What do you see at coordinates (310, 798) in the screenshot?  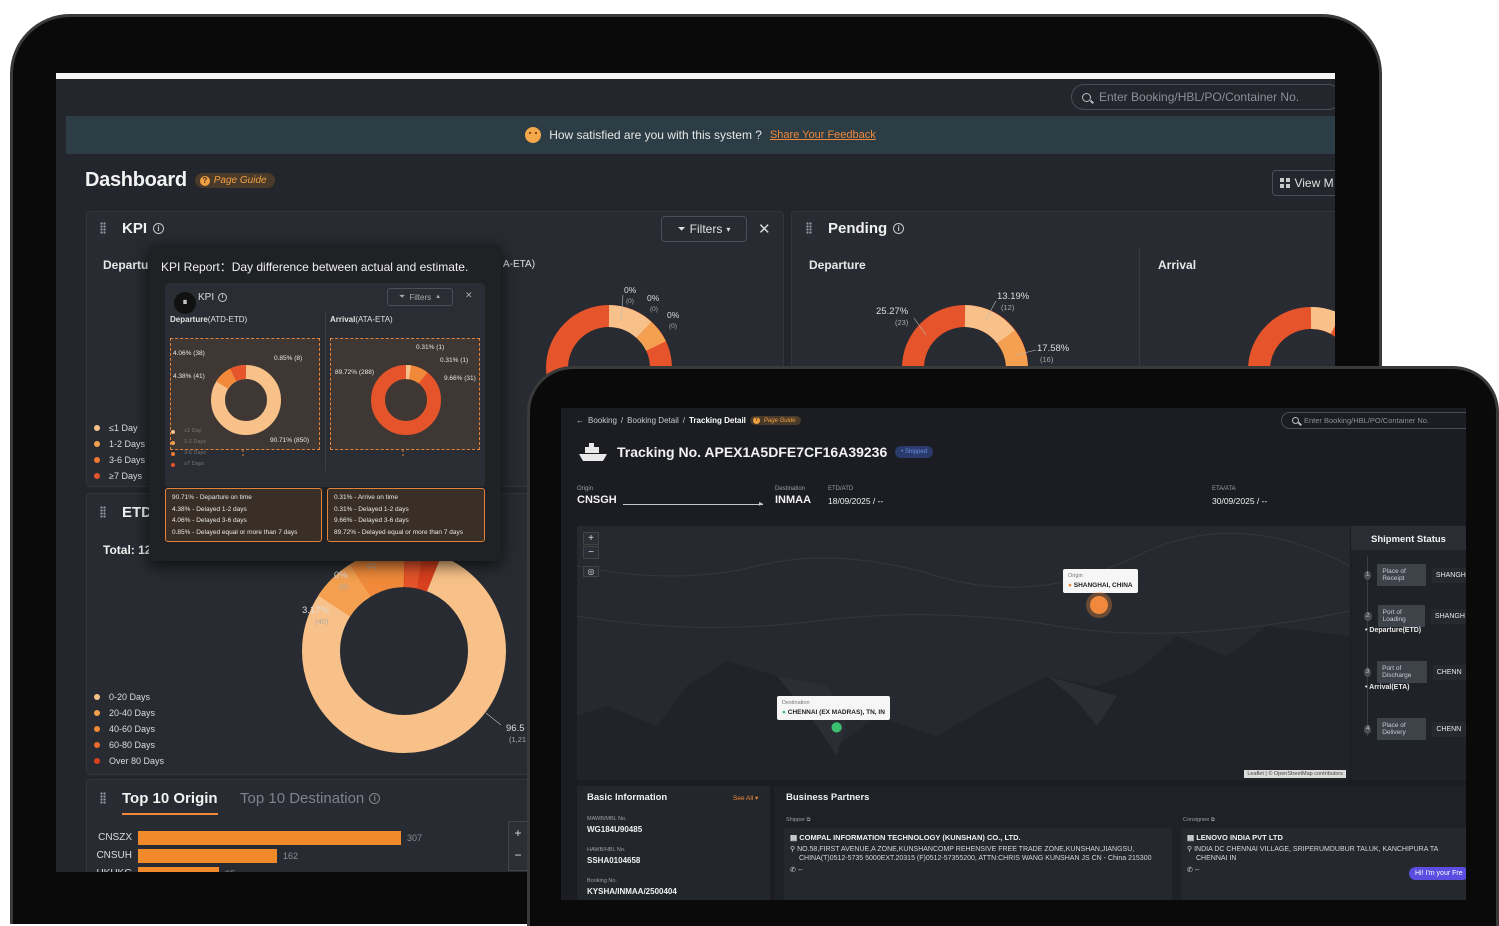 I see `tab-top10-destination: Top 10 Destinationi` at bounding box center [310, 798].